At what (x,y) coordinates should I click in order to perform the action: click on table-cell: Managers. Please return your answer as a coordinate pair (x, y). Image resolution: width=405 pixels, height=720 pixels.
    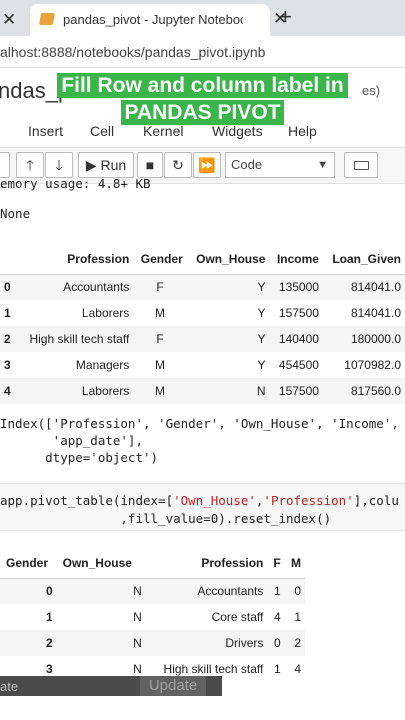
    Looking at the image, I should click on (102, 365).